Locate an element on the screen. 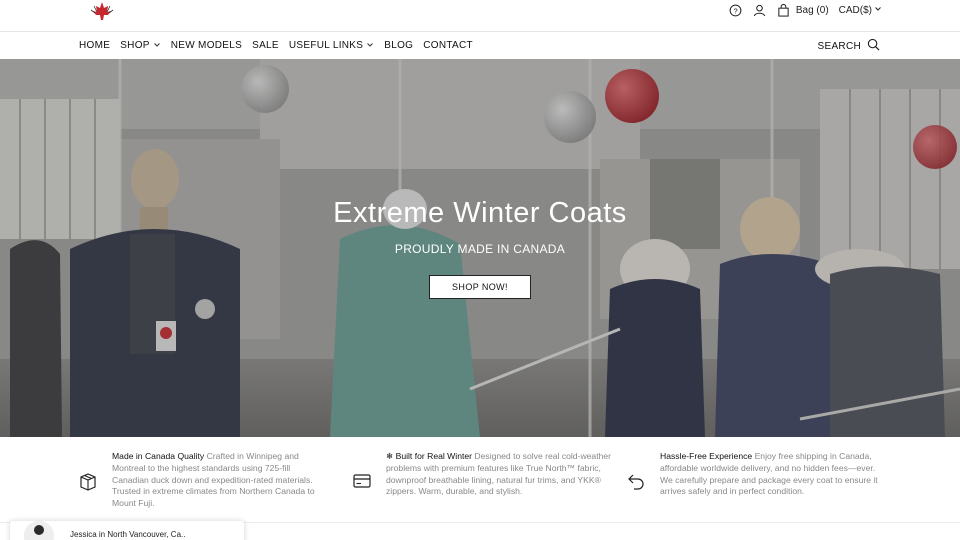 The height and width of the screenshot is (540, 960). maple-leaf-logo-icon is located at coordinates (102, 11).